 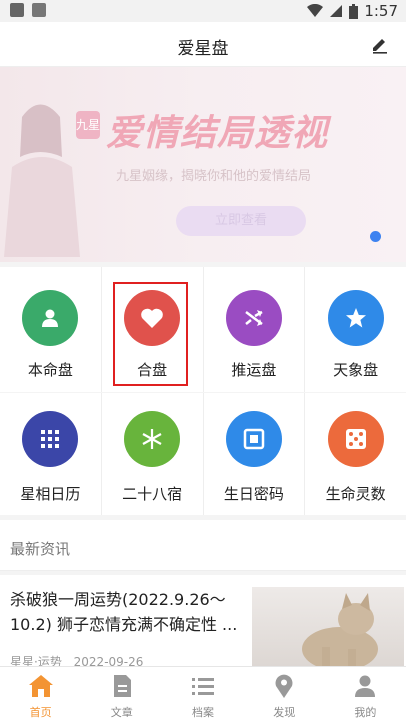 What do you see at coordinates (354, 11) in the screenshot?
I see `battery-icon` at bounding box center [354, 11].